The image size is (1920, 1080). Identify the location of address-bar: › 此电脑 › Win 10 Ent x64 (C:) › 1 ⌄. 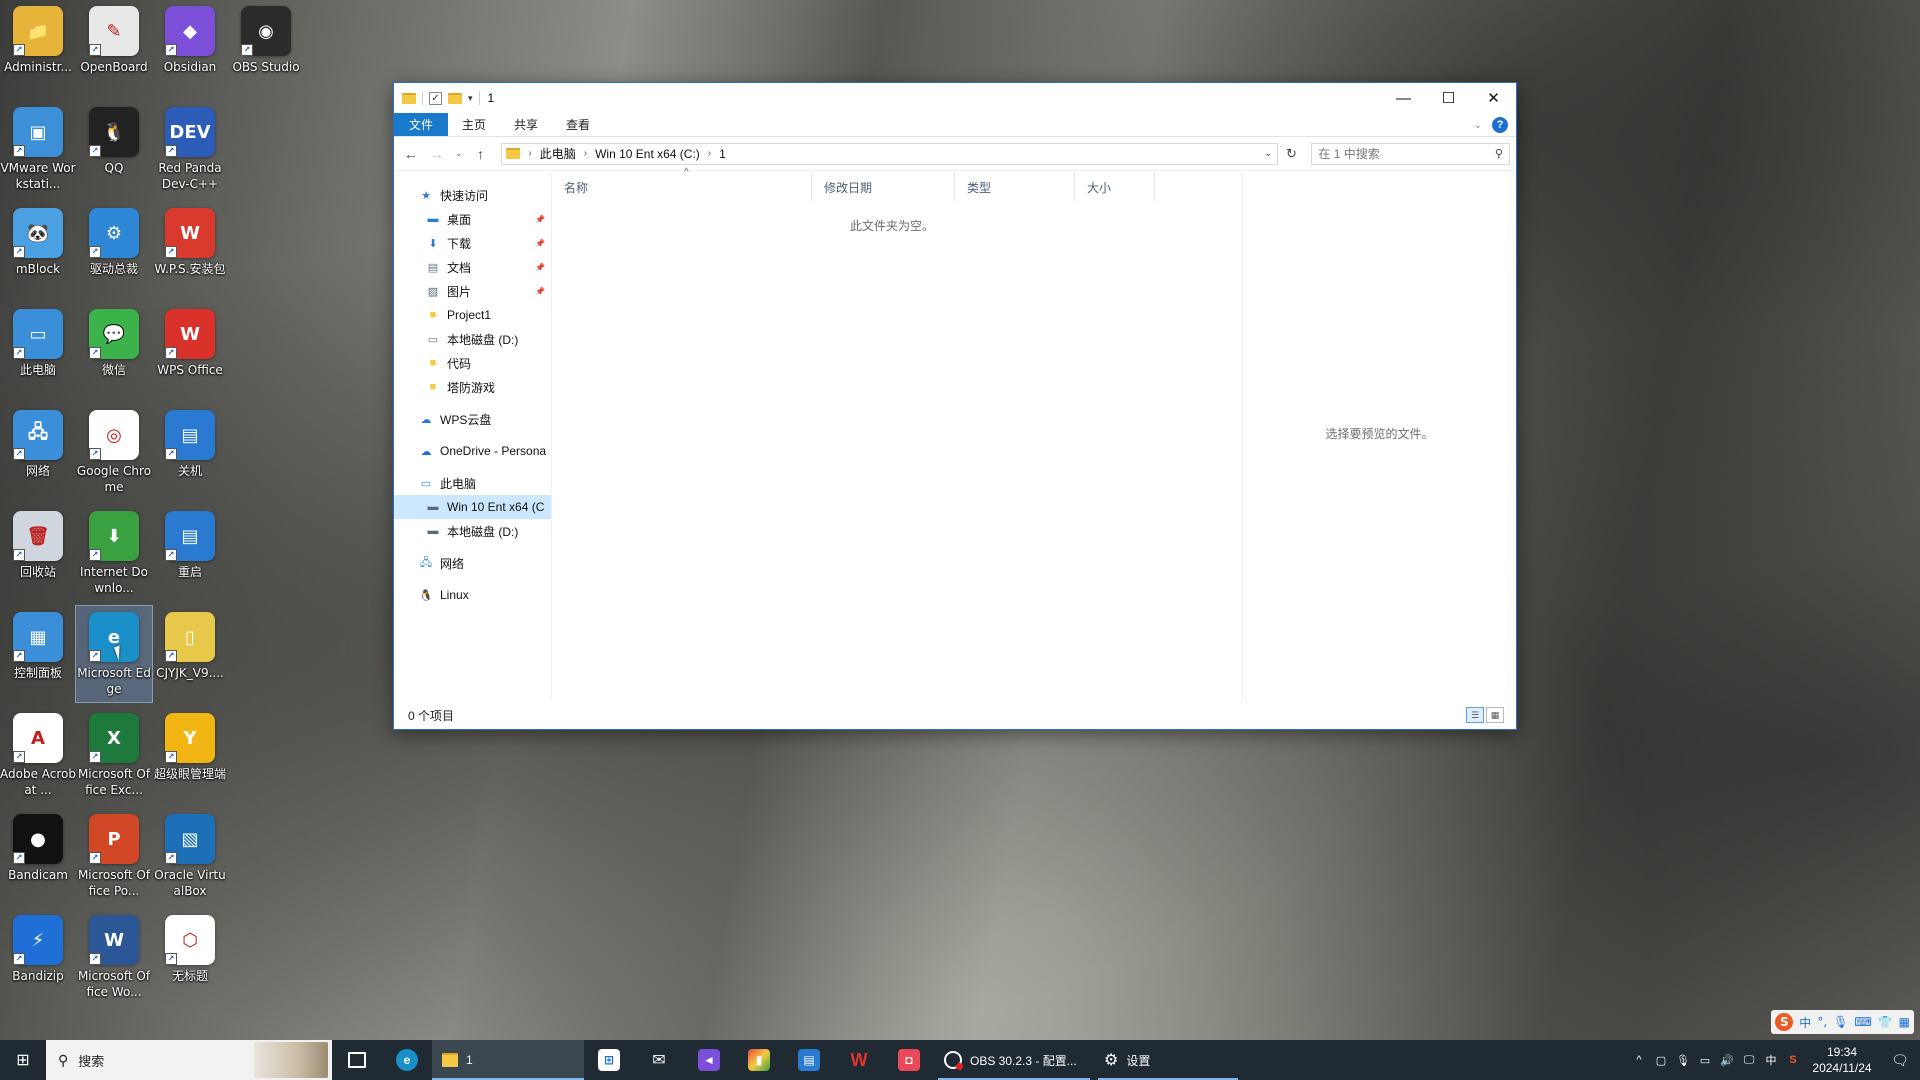
(889, 153).